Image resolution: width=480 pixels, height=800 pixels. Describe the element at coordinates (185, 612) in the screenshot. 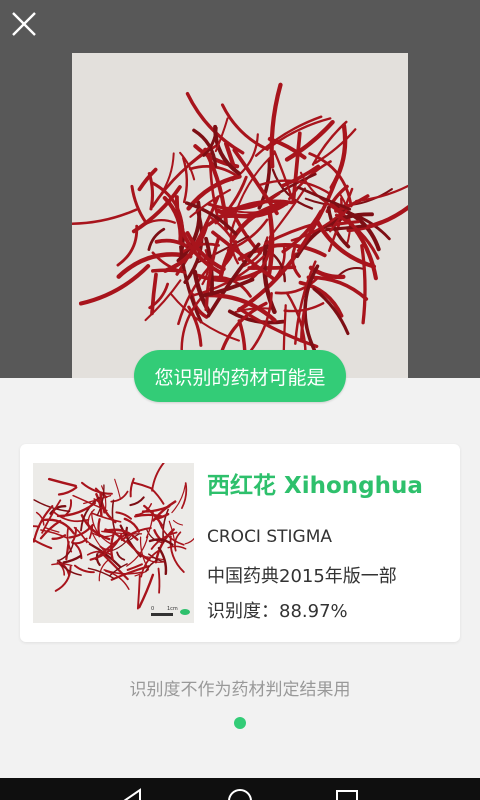

I see `source-logo` at that location.